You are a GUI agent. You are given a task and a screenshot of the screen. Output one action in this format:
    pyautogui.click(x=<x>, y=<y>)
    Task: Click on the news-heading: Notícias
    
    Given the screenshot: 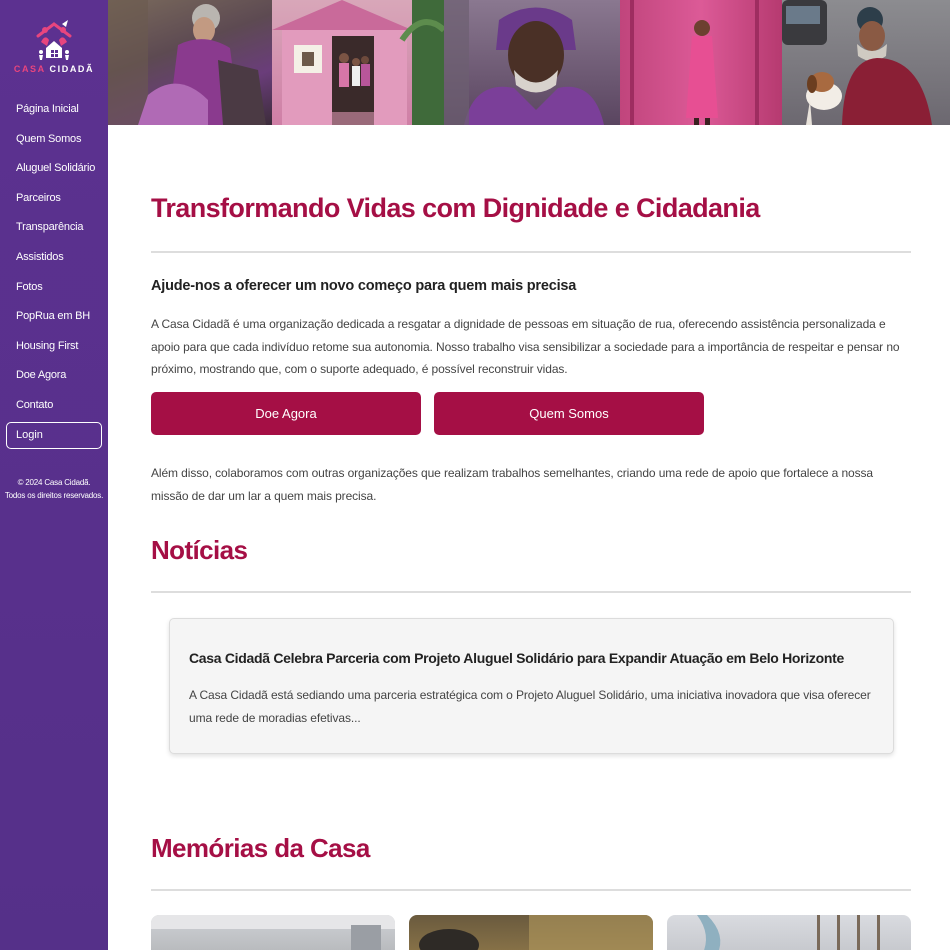 What is the action you would take?
    pyautogui.click(x=199, y=550)
    